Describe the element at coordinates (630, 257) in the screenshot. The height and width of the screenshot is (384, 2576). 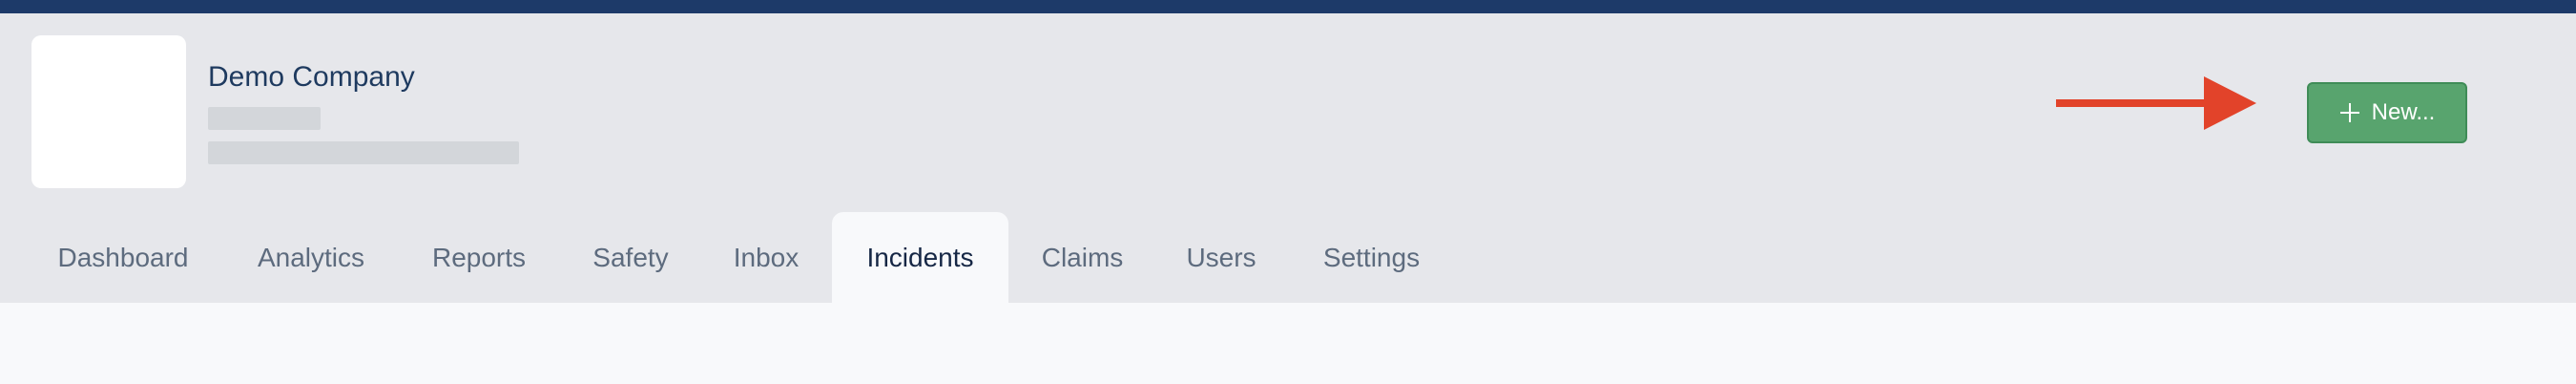
I see `tab-safety: Safety` at that location.